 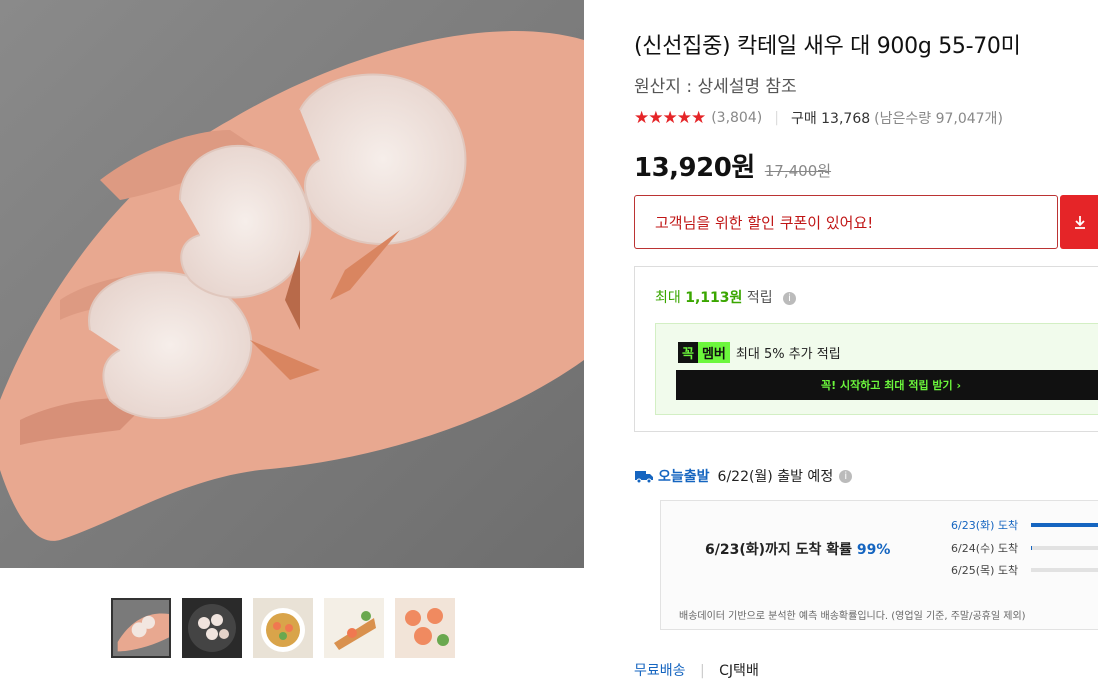 I want to click on truck-icon, so click(x=644, y=477).